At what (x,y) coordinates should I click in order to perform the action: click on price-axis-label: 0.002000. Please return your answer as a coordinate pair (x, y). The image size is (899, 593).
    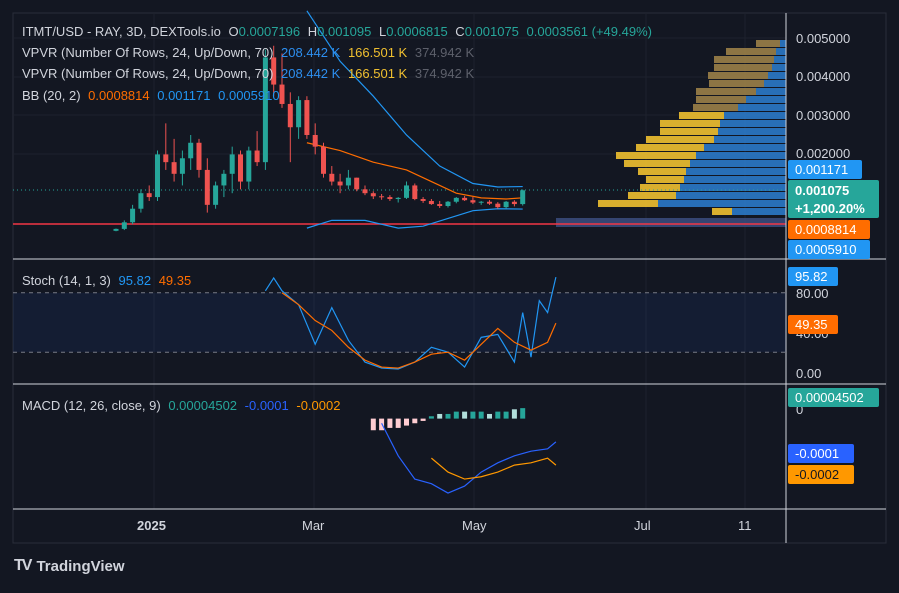
    Looking at the image, I should click on (823, 153).